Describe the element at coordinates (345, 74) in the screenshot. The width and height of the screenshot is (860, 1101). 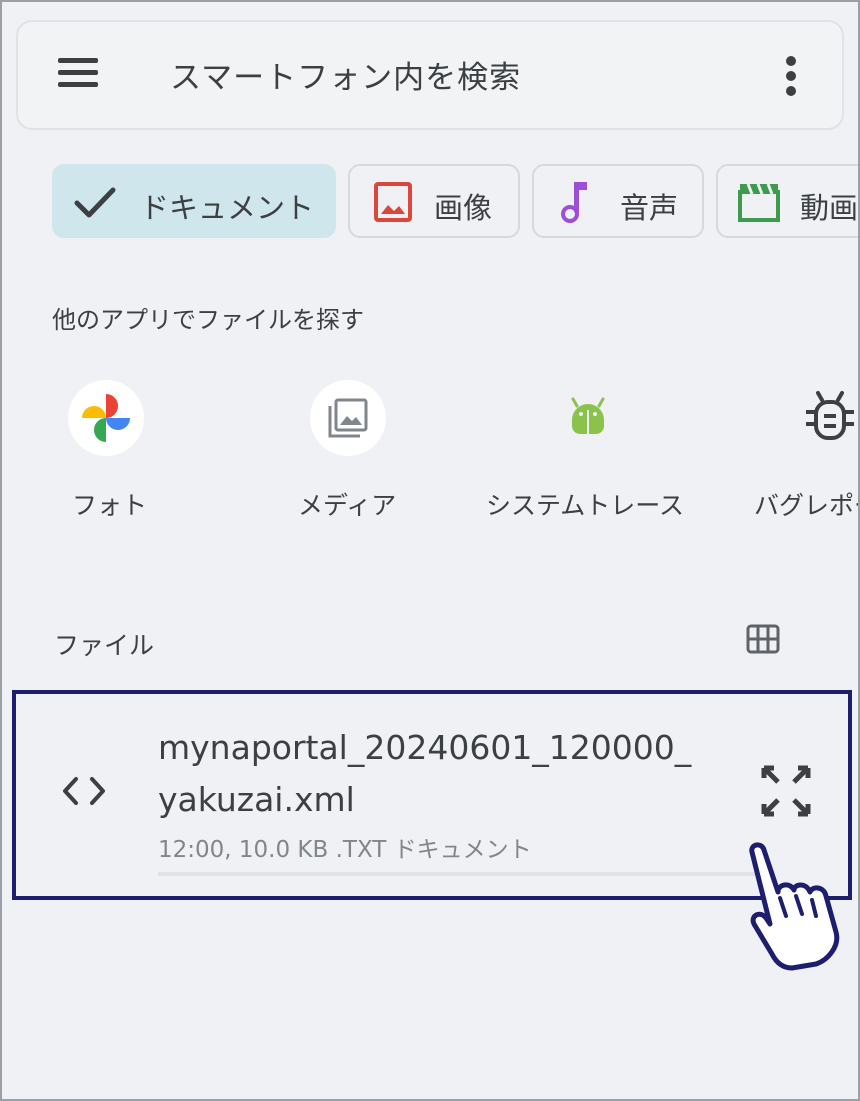
I see `search-placeholder: スマートフォン内を検索` at that location.